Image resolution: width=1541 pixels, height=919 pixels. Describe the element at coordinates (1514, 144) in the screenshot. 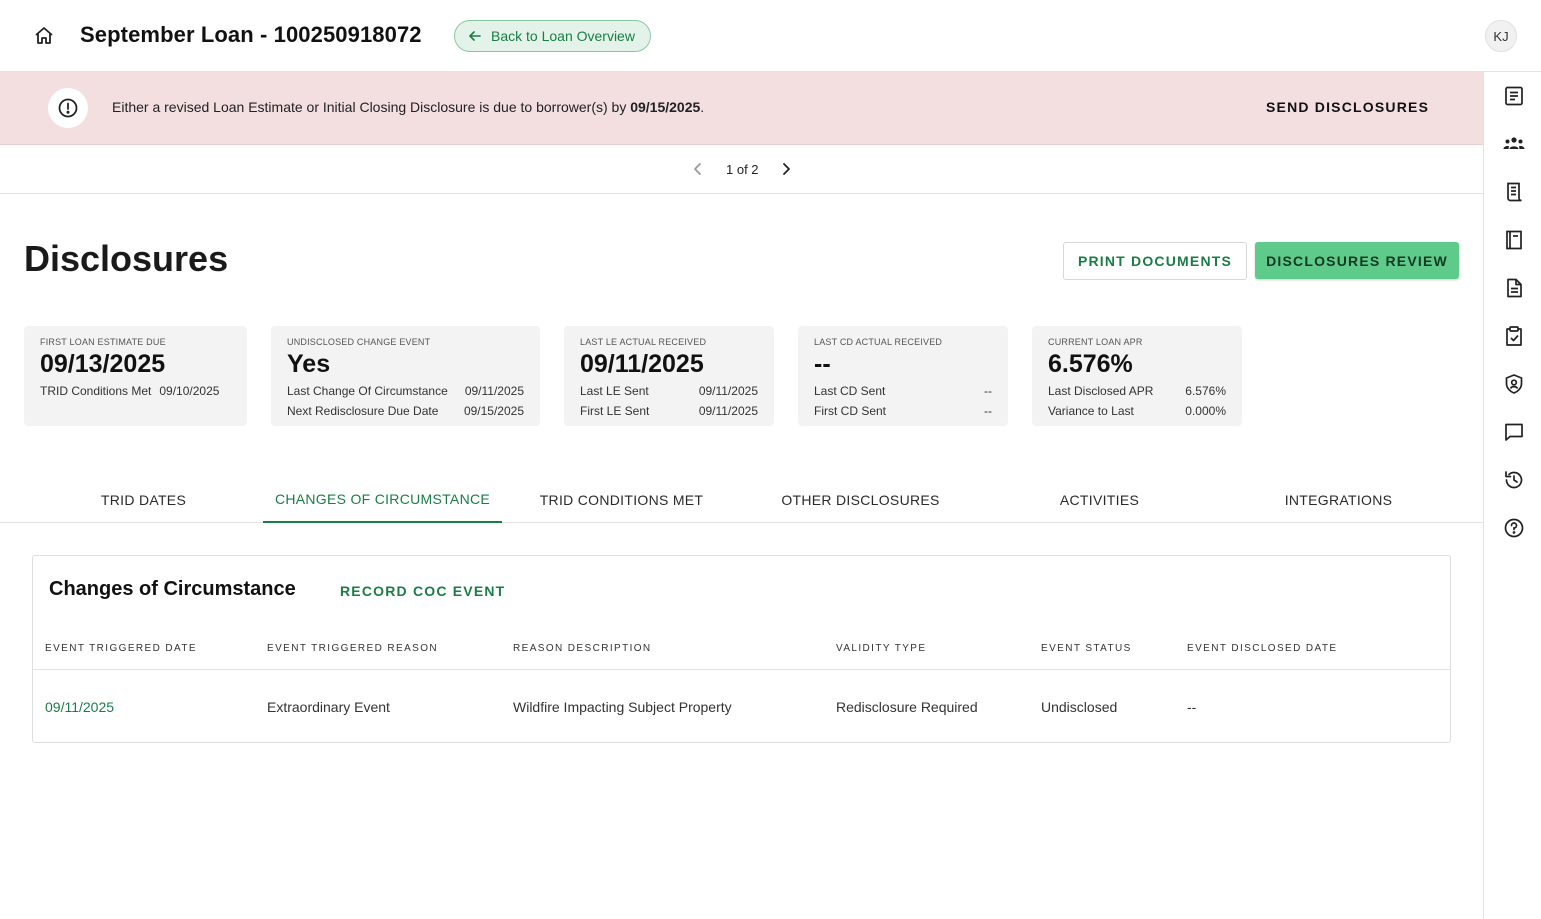

I see `people-group-icon` at that location.